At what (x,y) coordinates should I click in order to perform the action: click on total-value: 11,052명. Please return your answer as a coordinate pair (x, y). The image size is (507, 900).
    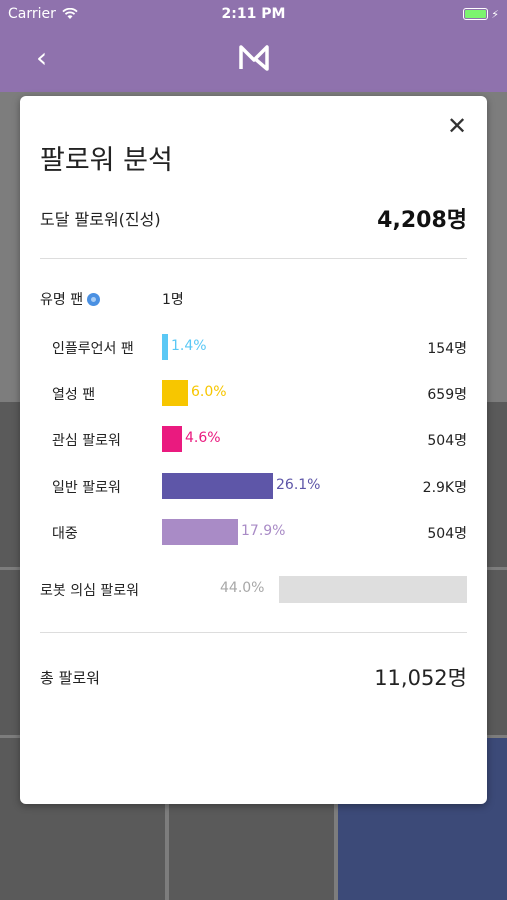
    Looking at the image, I should click on (420, 678).